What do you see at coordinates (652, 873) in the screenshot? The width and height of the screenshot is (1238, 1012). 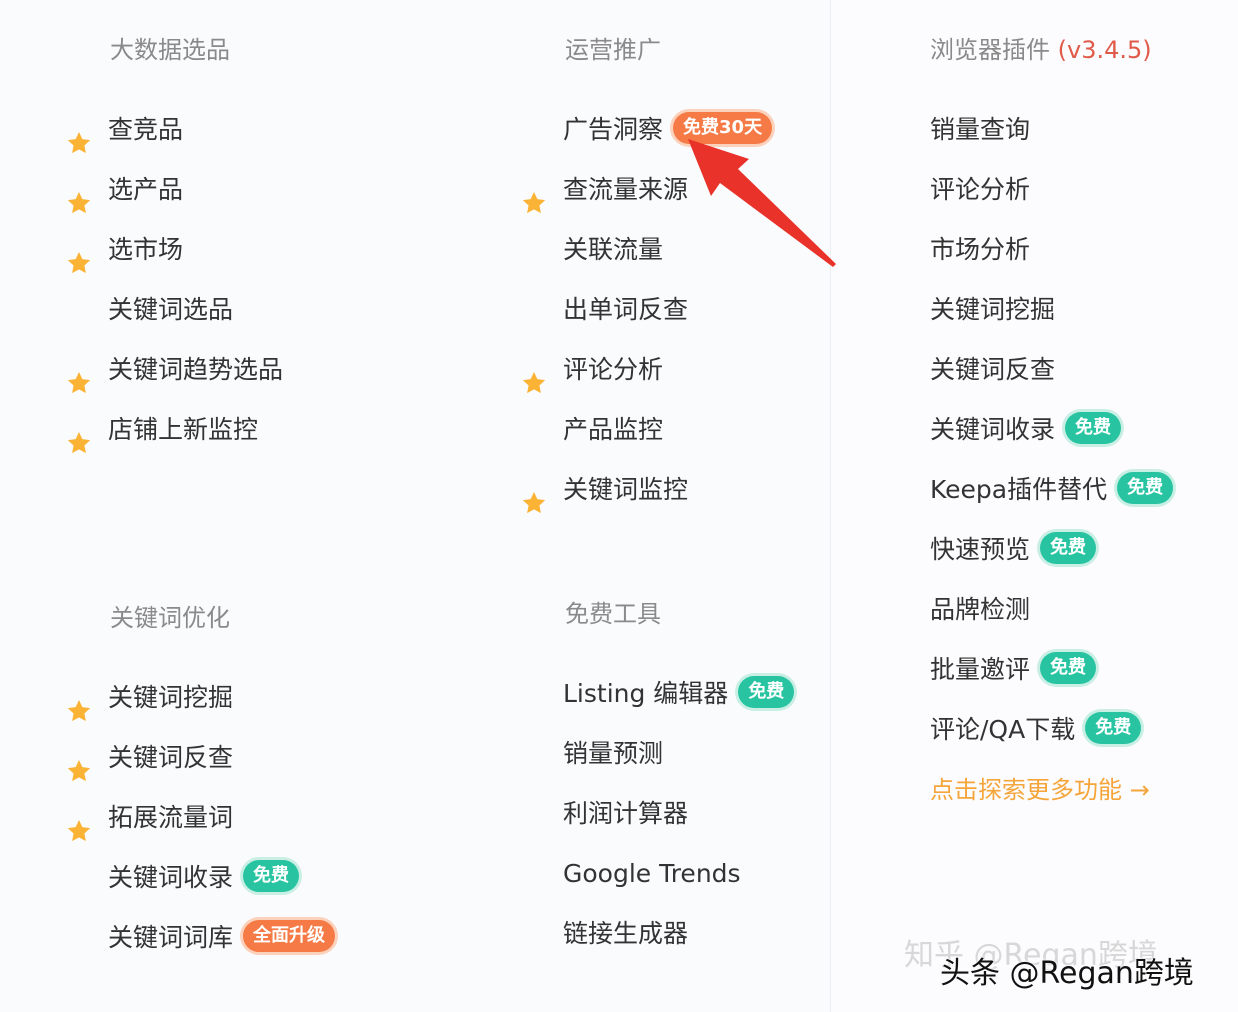 I see `menu-item-label: Google Trends` at bounding box center [652, 873].